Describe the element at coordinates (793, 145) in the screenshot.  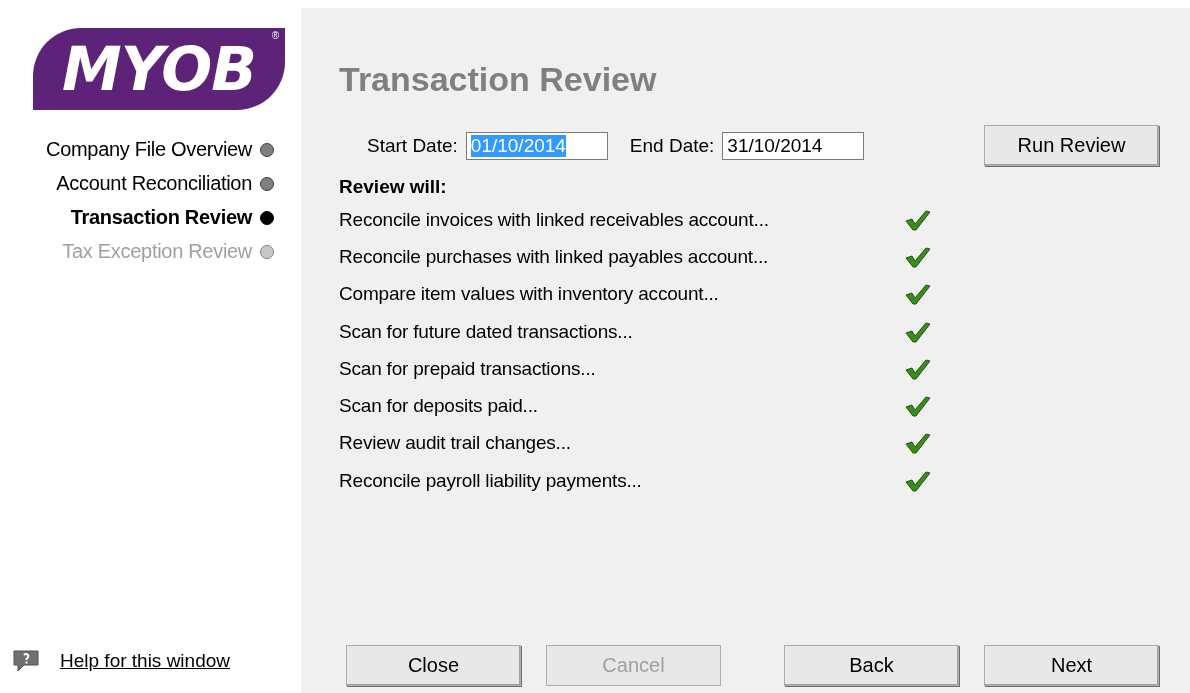
I see `end-date-field: 31/10/2014` at that location.